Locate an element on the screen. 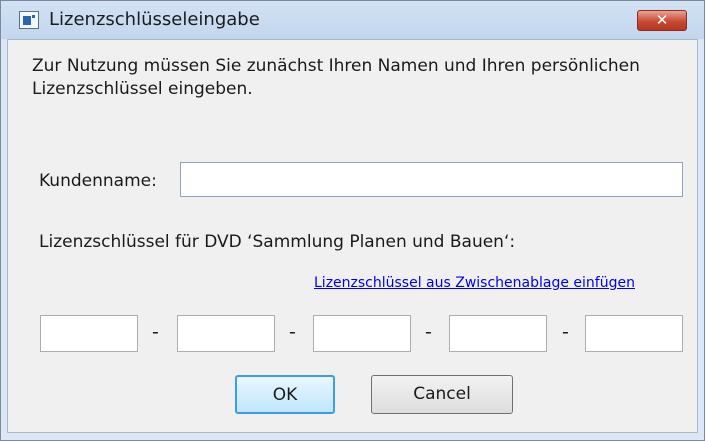 Image resolution: width=705 pixels, height=441 pixels. dialog-title: Lizenzschlüsseleingabe is located at coordinates (154, 19).